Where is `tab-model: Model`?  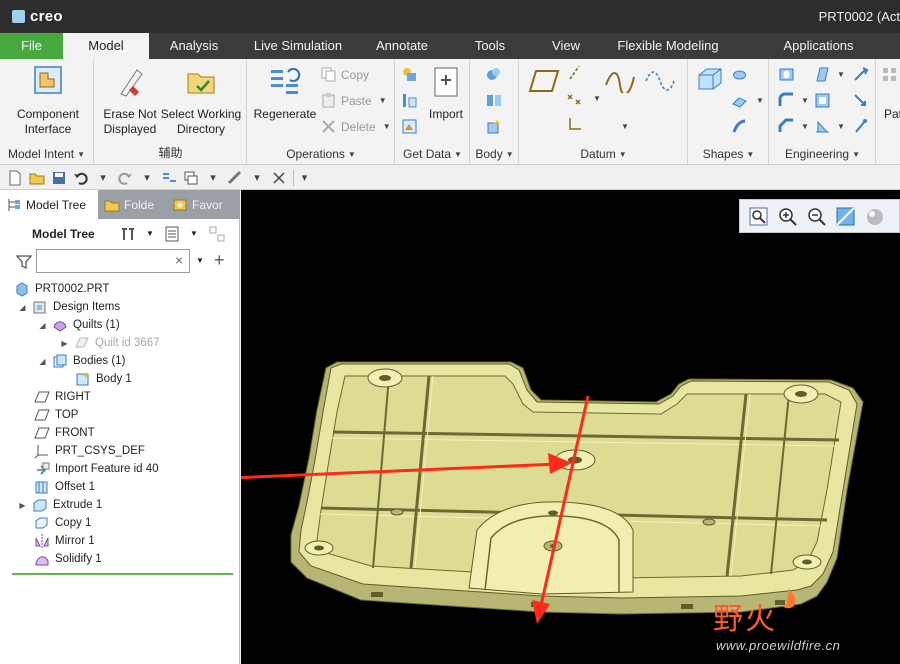 tab-model: Model is located at coordinates (106, 46).